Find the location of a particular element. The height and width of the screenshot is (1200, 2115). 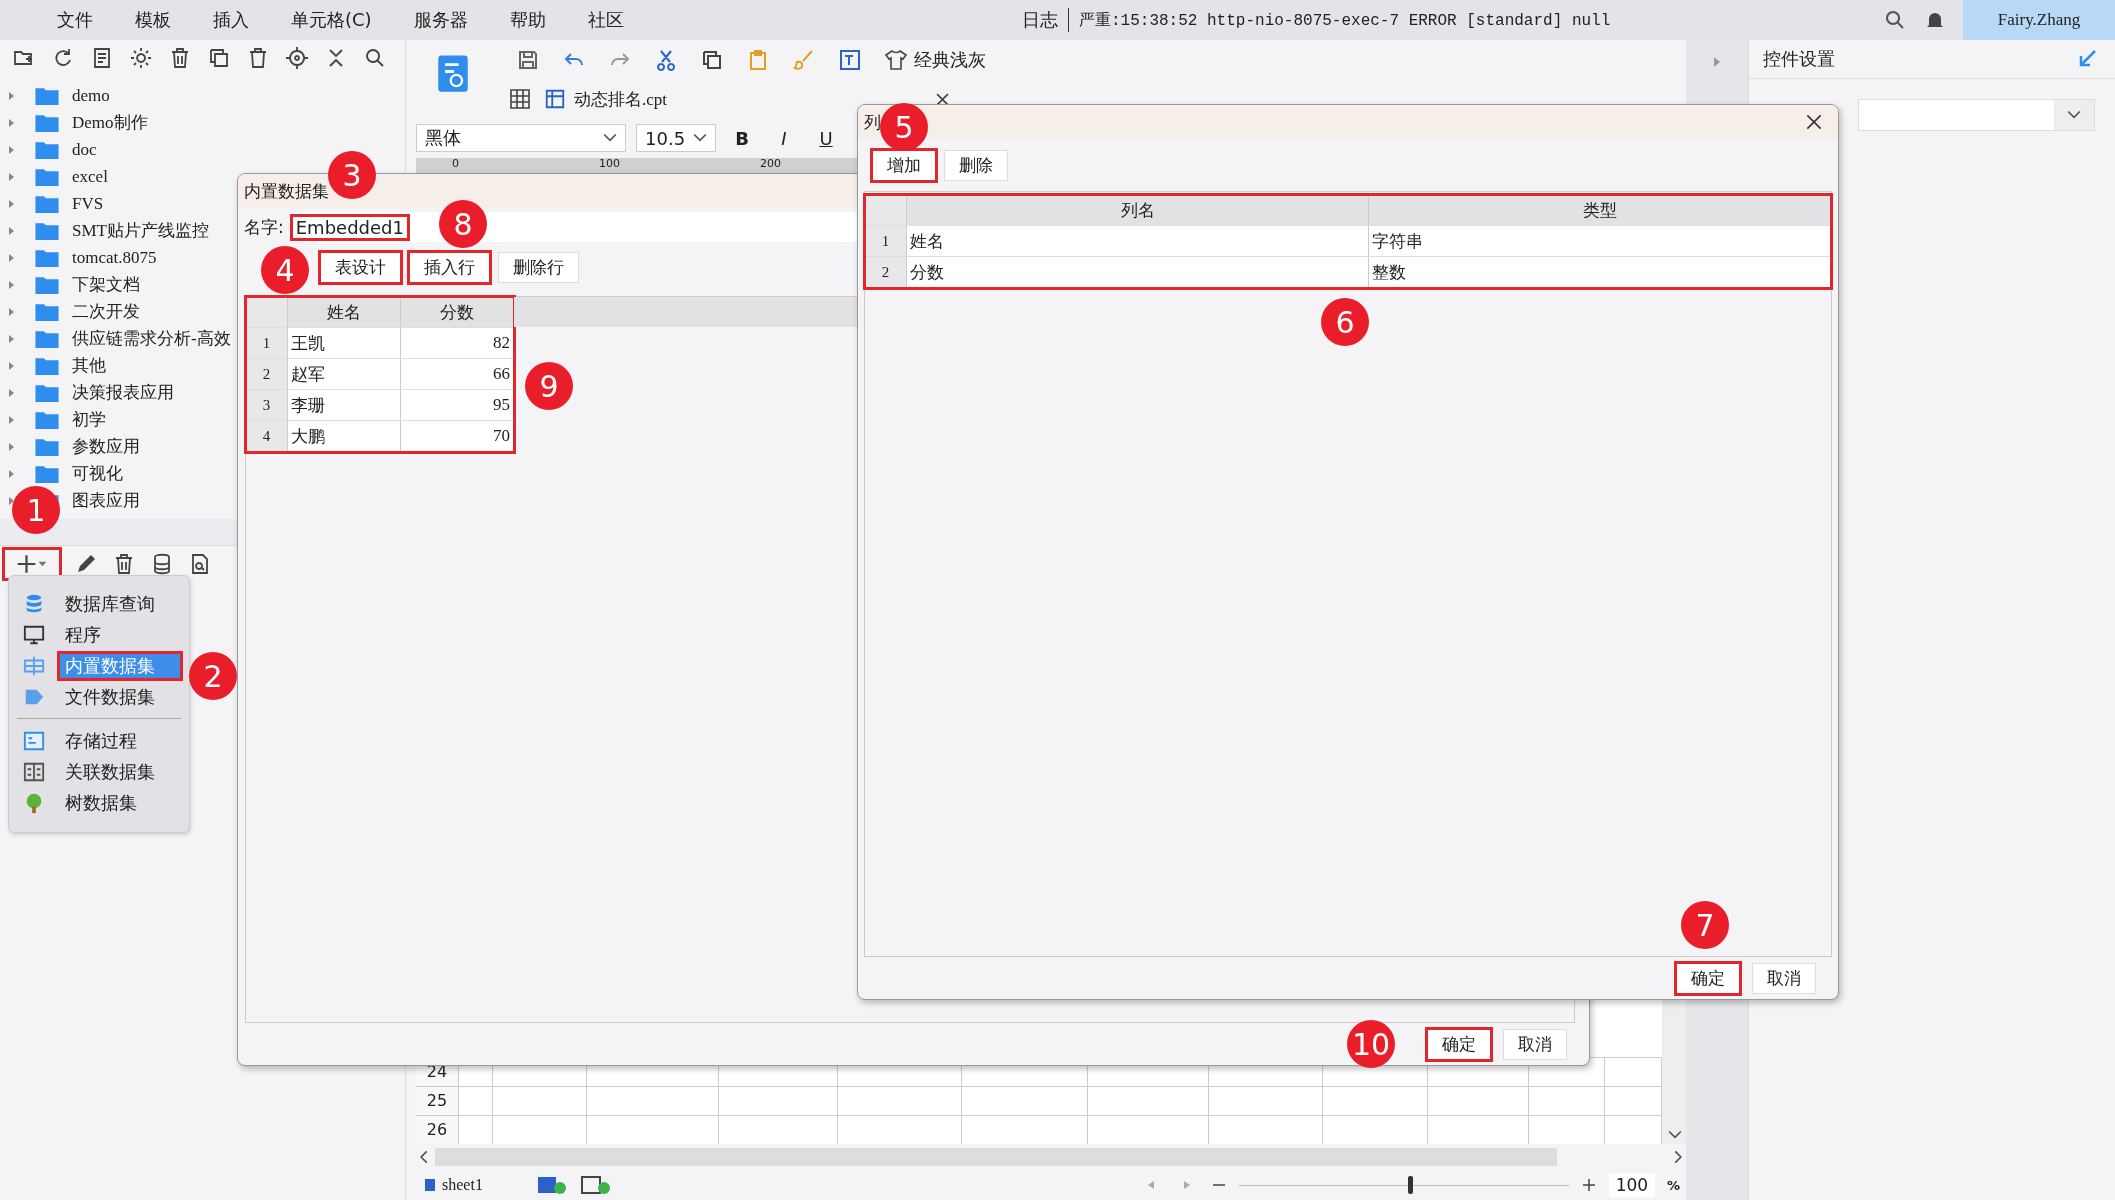

dropdown-field is located at coordinates (1976, 115).